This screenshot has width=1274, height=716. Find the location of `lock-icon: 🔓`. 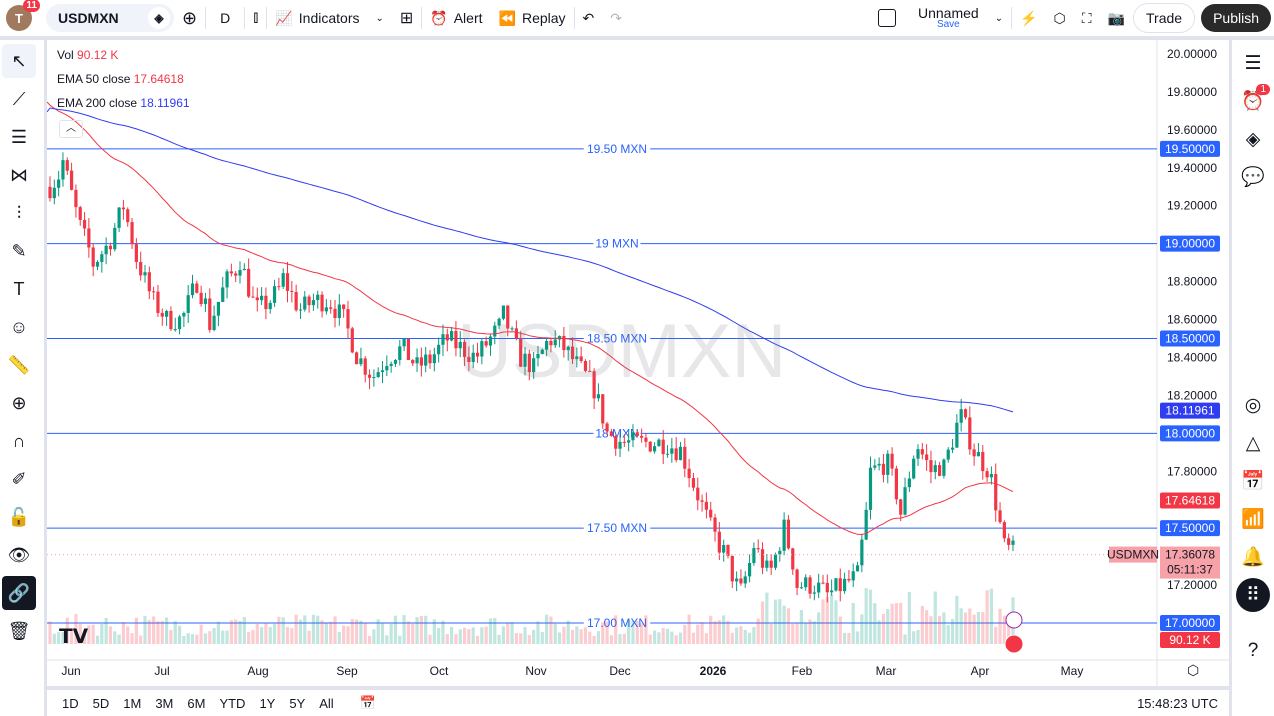

lock-icon: 🔓 is located at coordinates (19, 517).